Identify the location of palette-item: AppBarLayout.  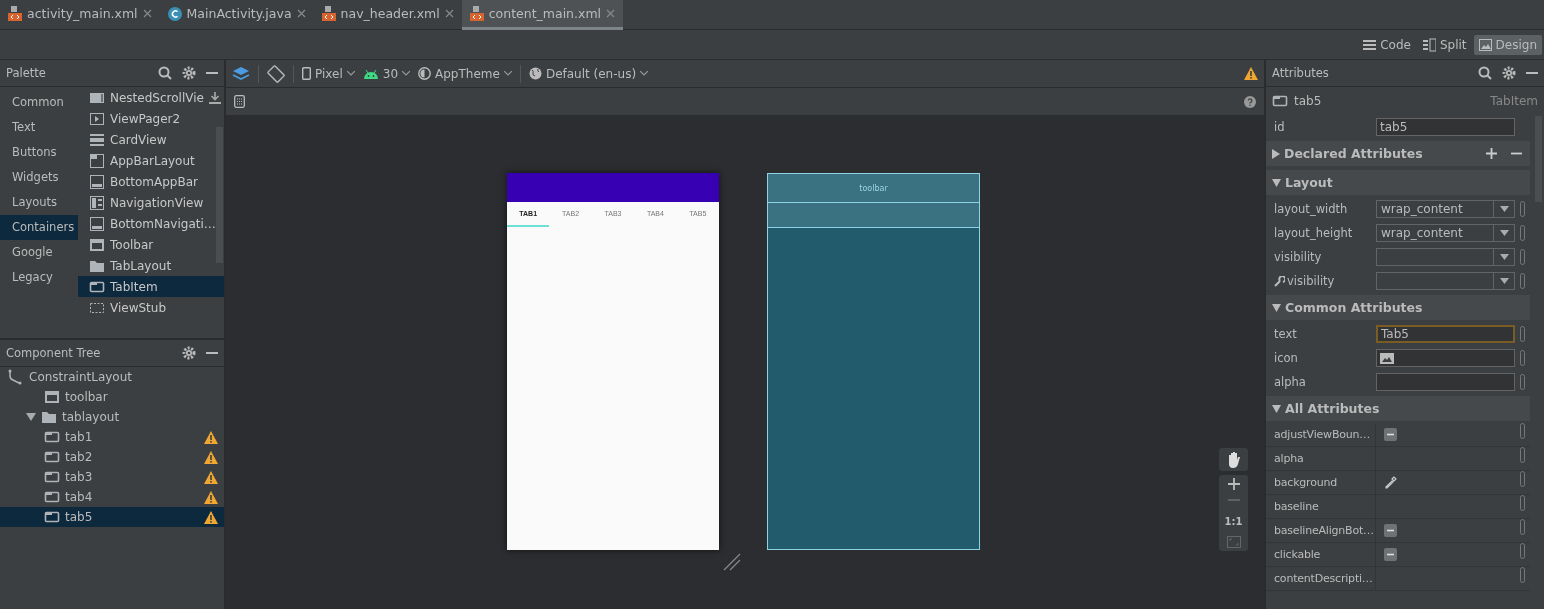
(151, 160).